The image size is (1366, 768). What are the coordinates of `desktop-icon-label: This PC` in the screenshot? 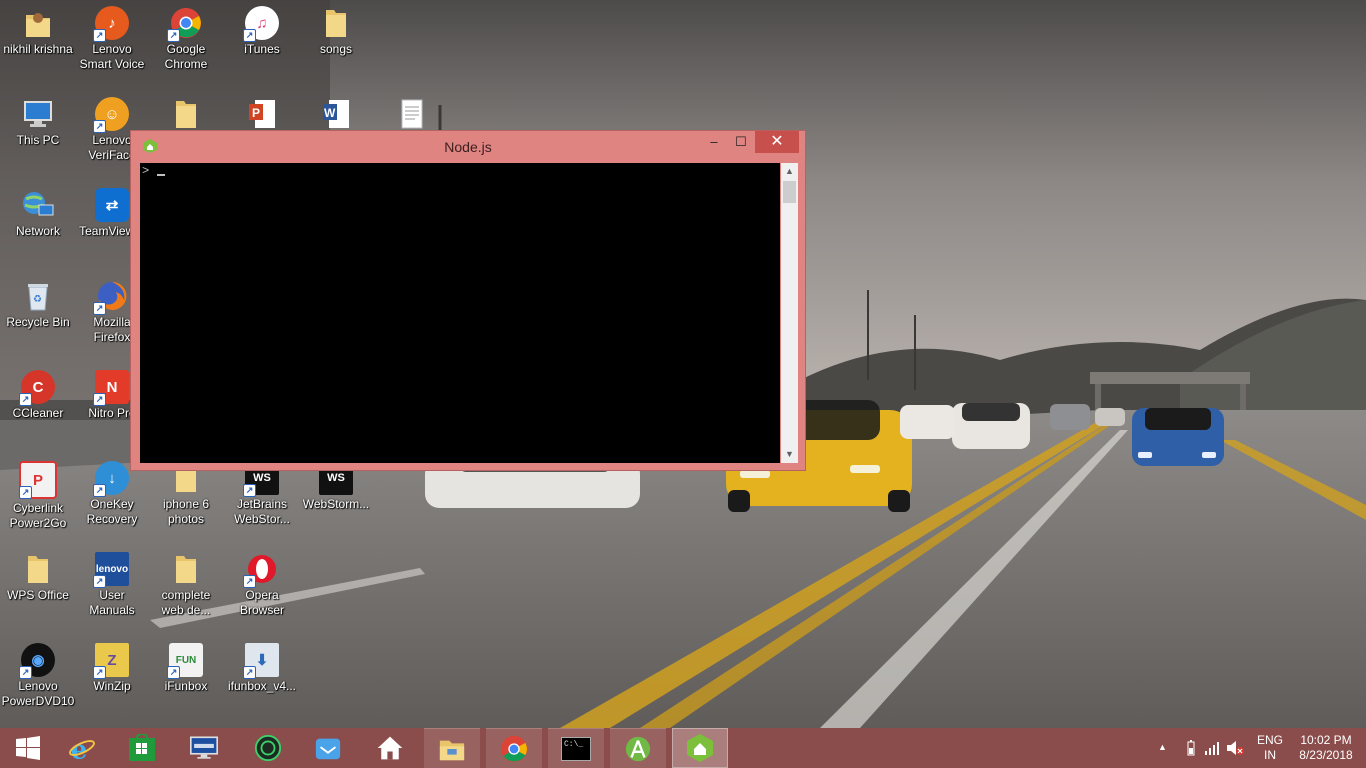 It's located at (38, 140).